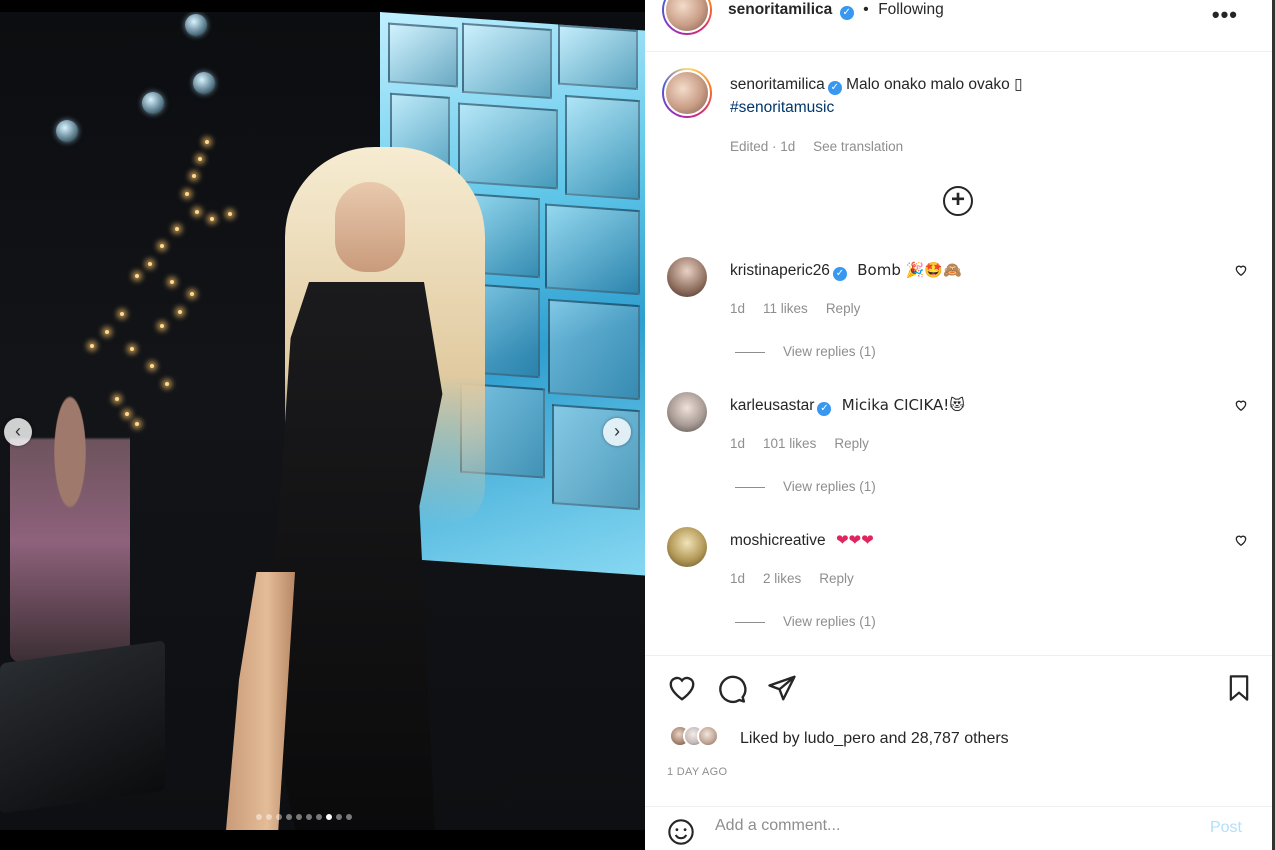  I want to click on caption-avatar, so click(687, 93).